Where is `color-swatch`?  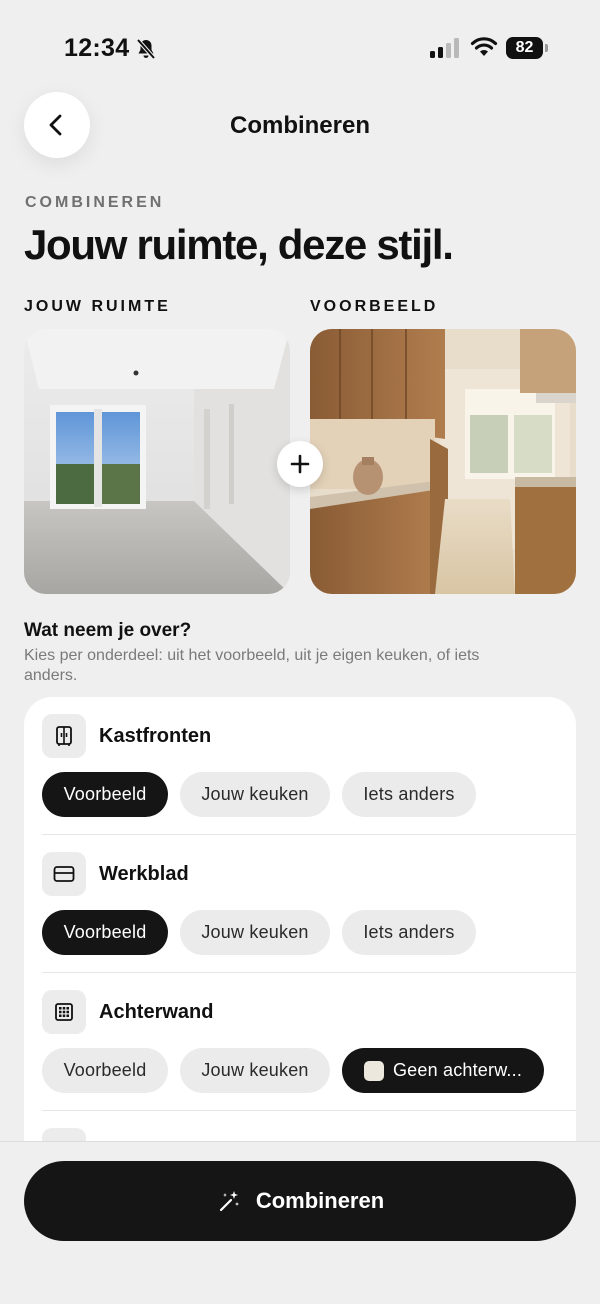
color-swatch is located at coordinates (373, 1070).